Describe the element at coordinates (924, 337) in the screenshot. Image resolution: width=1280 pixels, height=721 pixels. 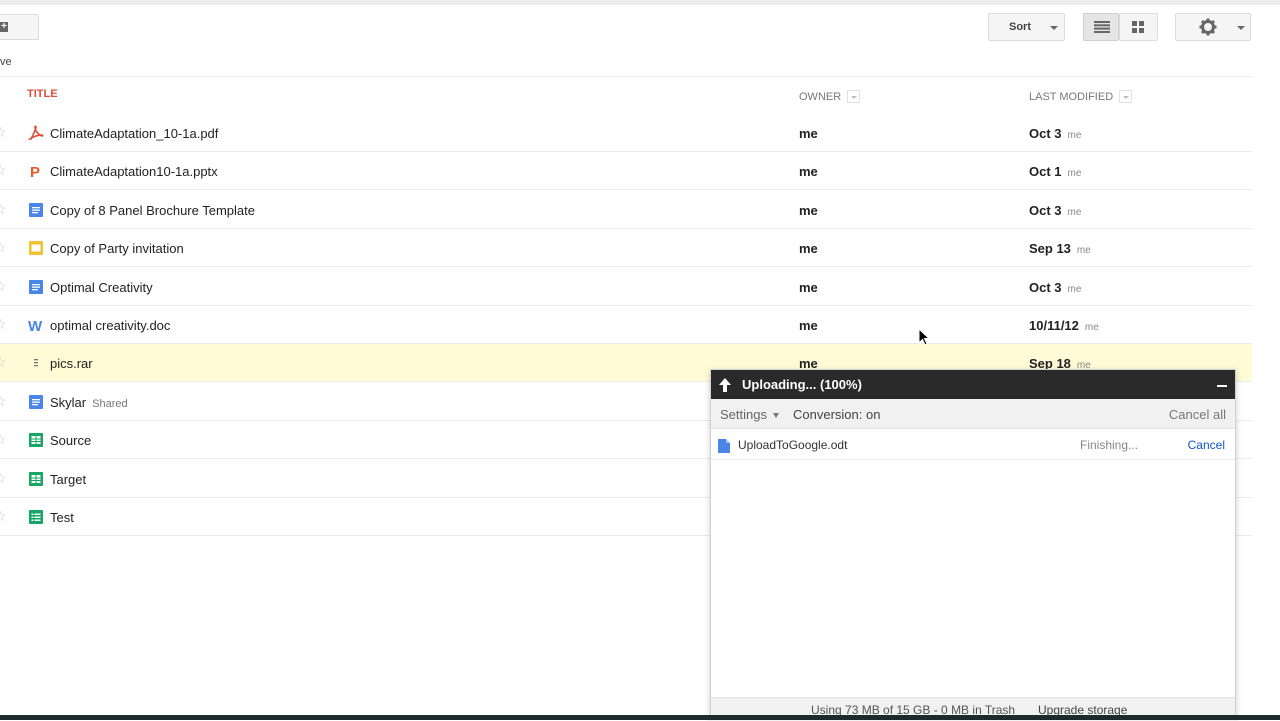
I see `mouse-cursor-icon` at that location.